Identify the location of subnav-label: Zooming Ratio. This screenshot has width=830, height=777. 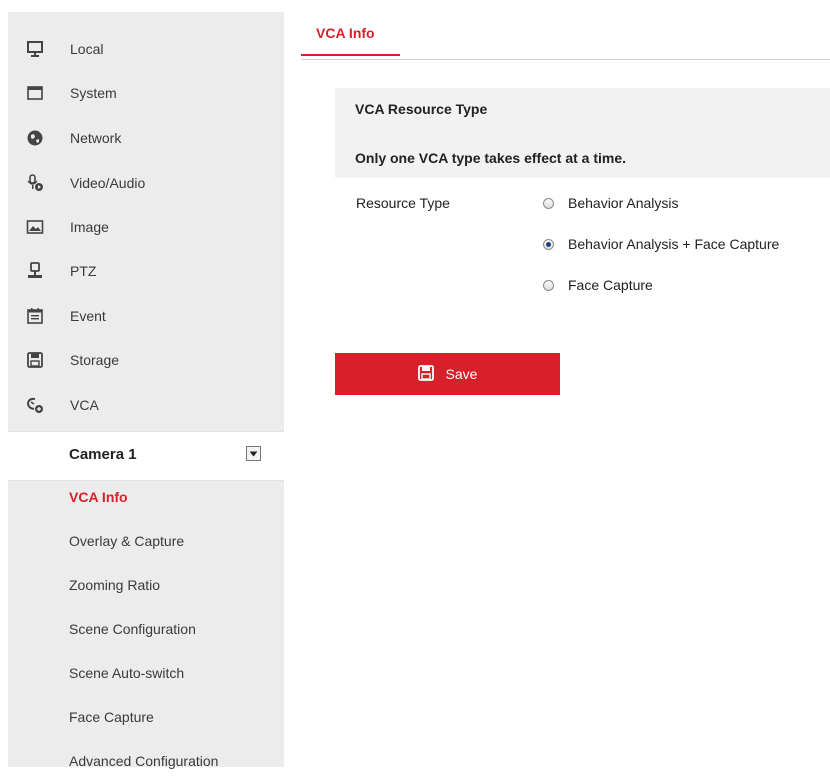
(115, 585).